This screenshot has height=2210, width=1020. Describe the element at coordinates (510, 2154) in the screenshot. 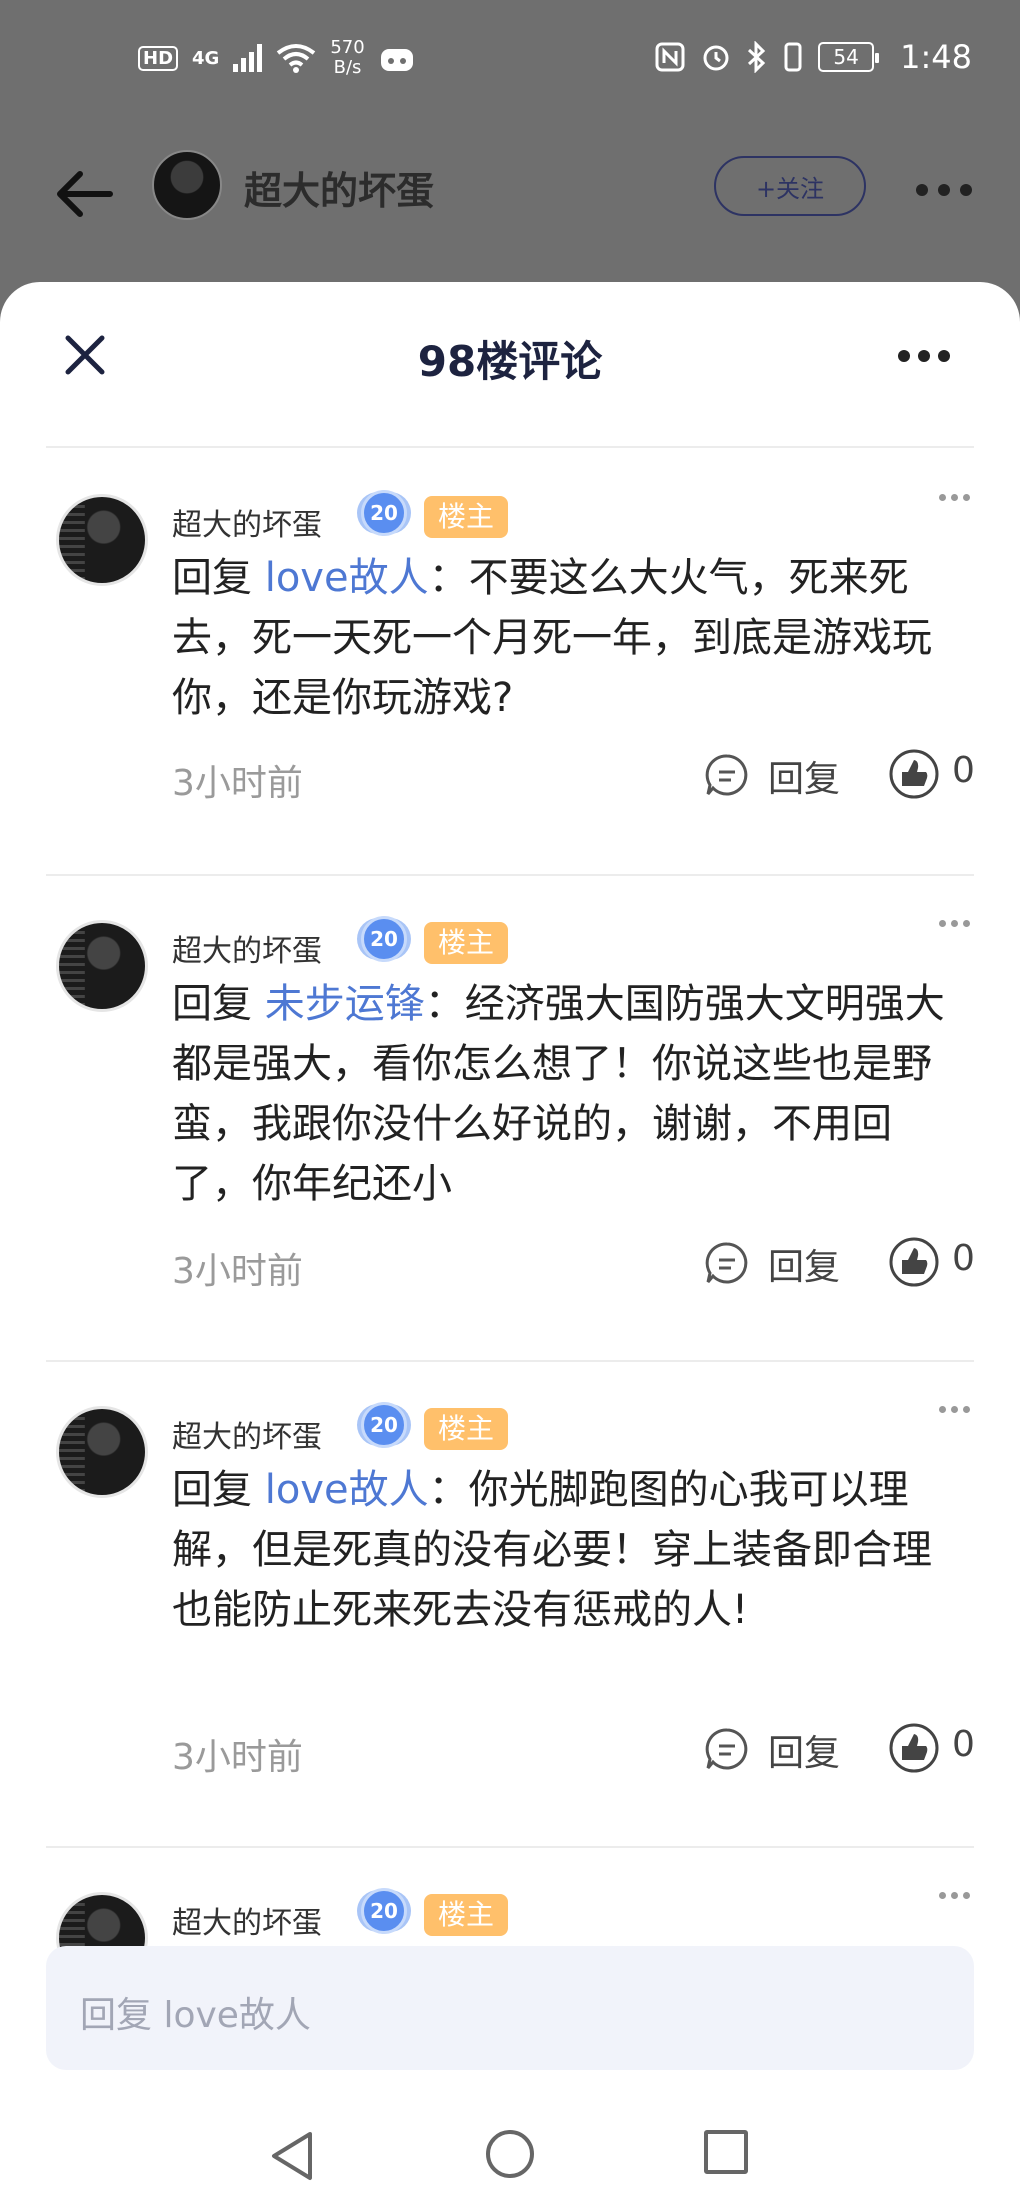

I see `nav-home-icon` at that location.